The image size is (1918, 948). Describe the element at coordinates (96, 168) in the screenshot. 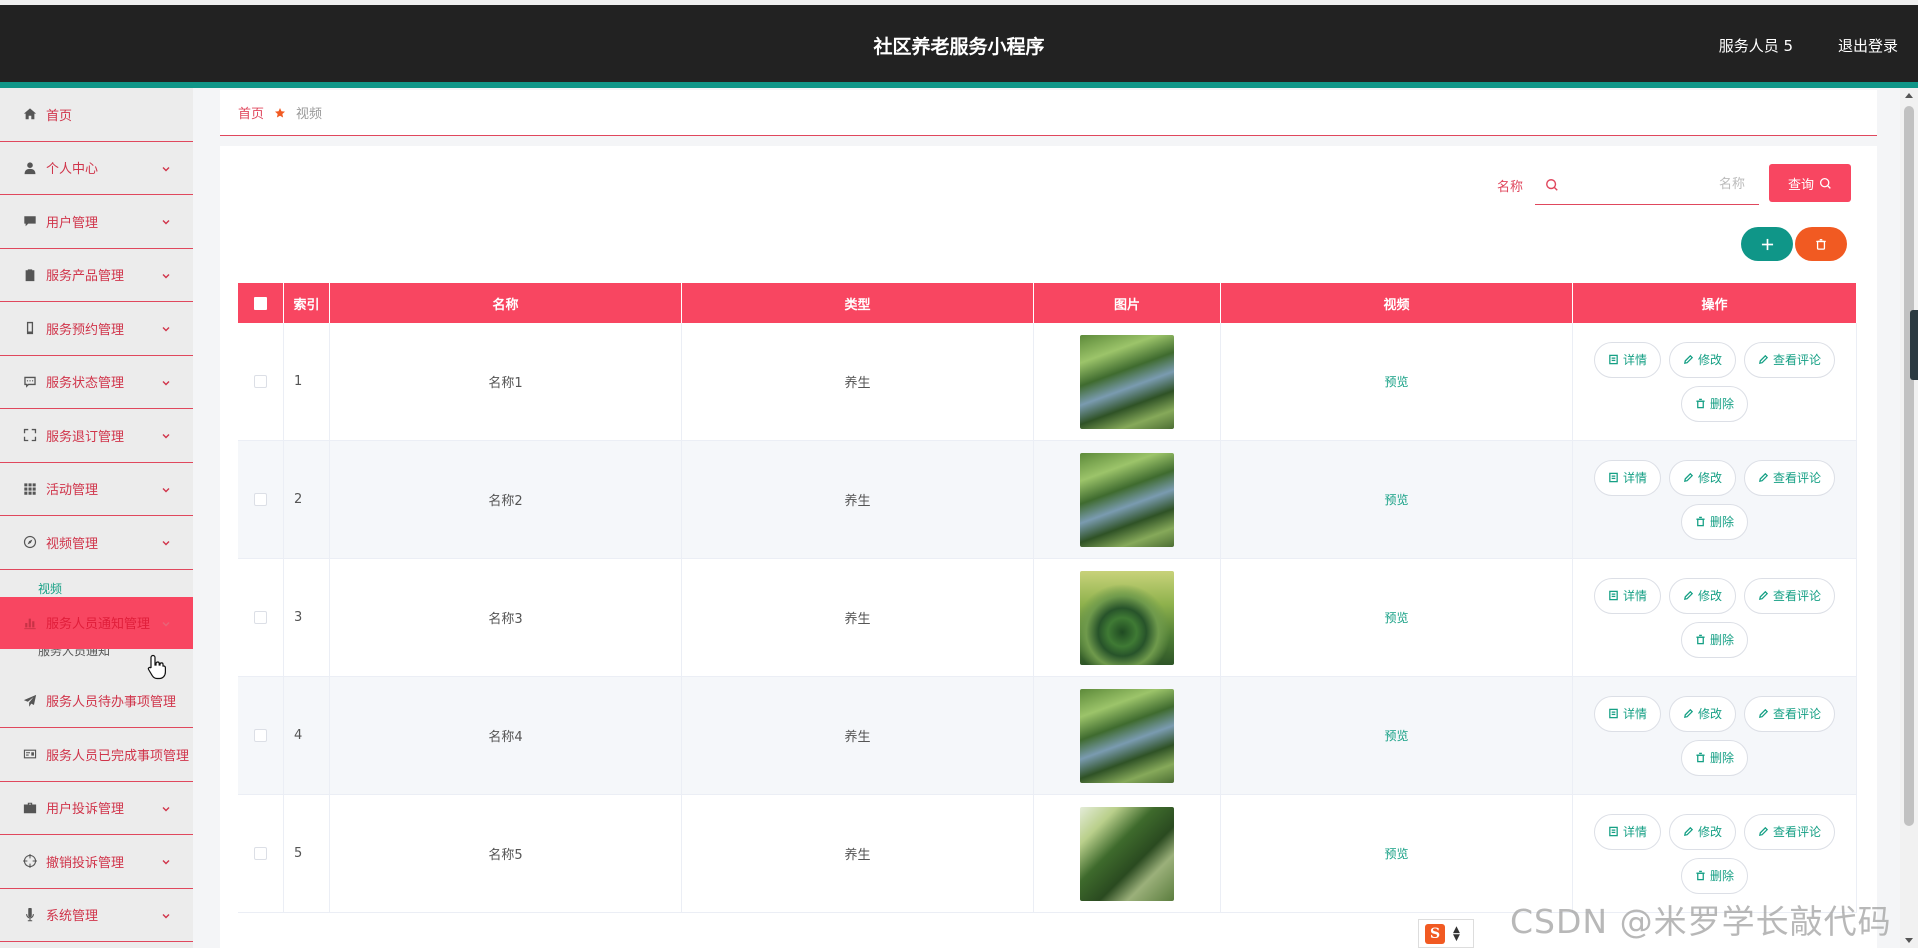

I see `sidebar-item-profile: 个人中心` at that location.